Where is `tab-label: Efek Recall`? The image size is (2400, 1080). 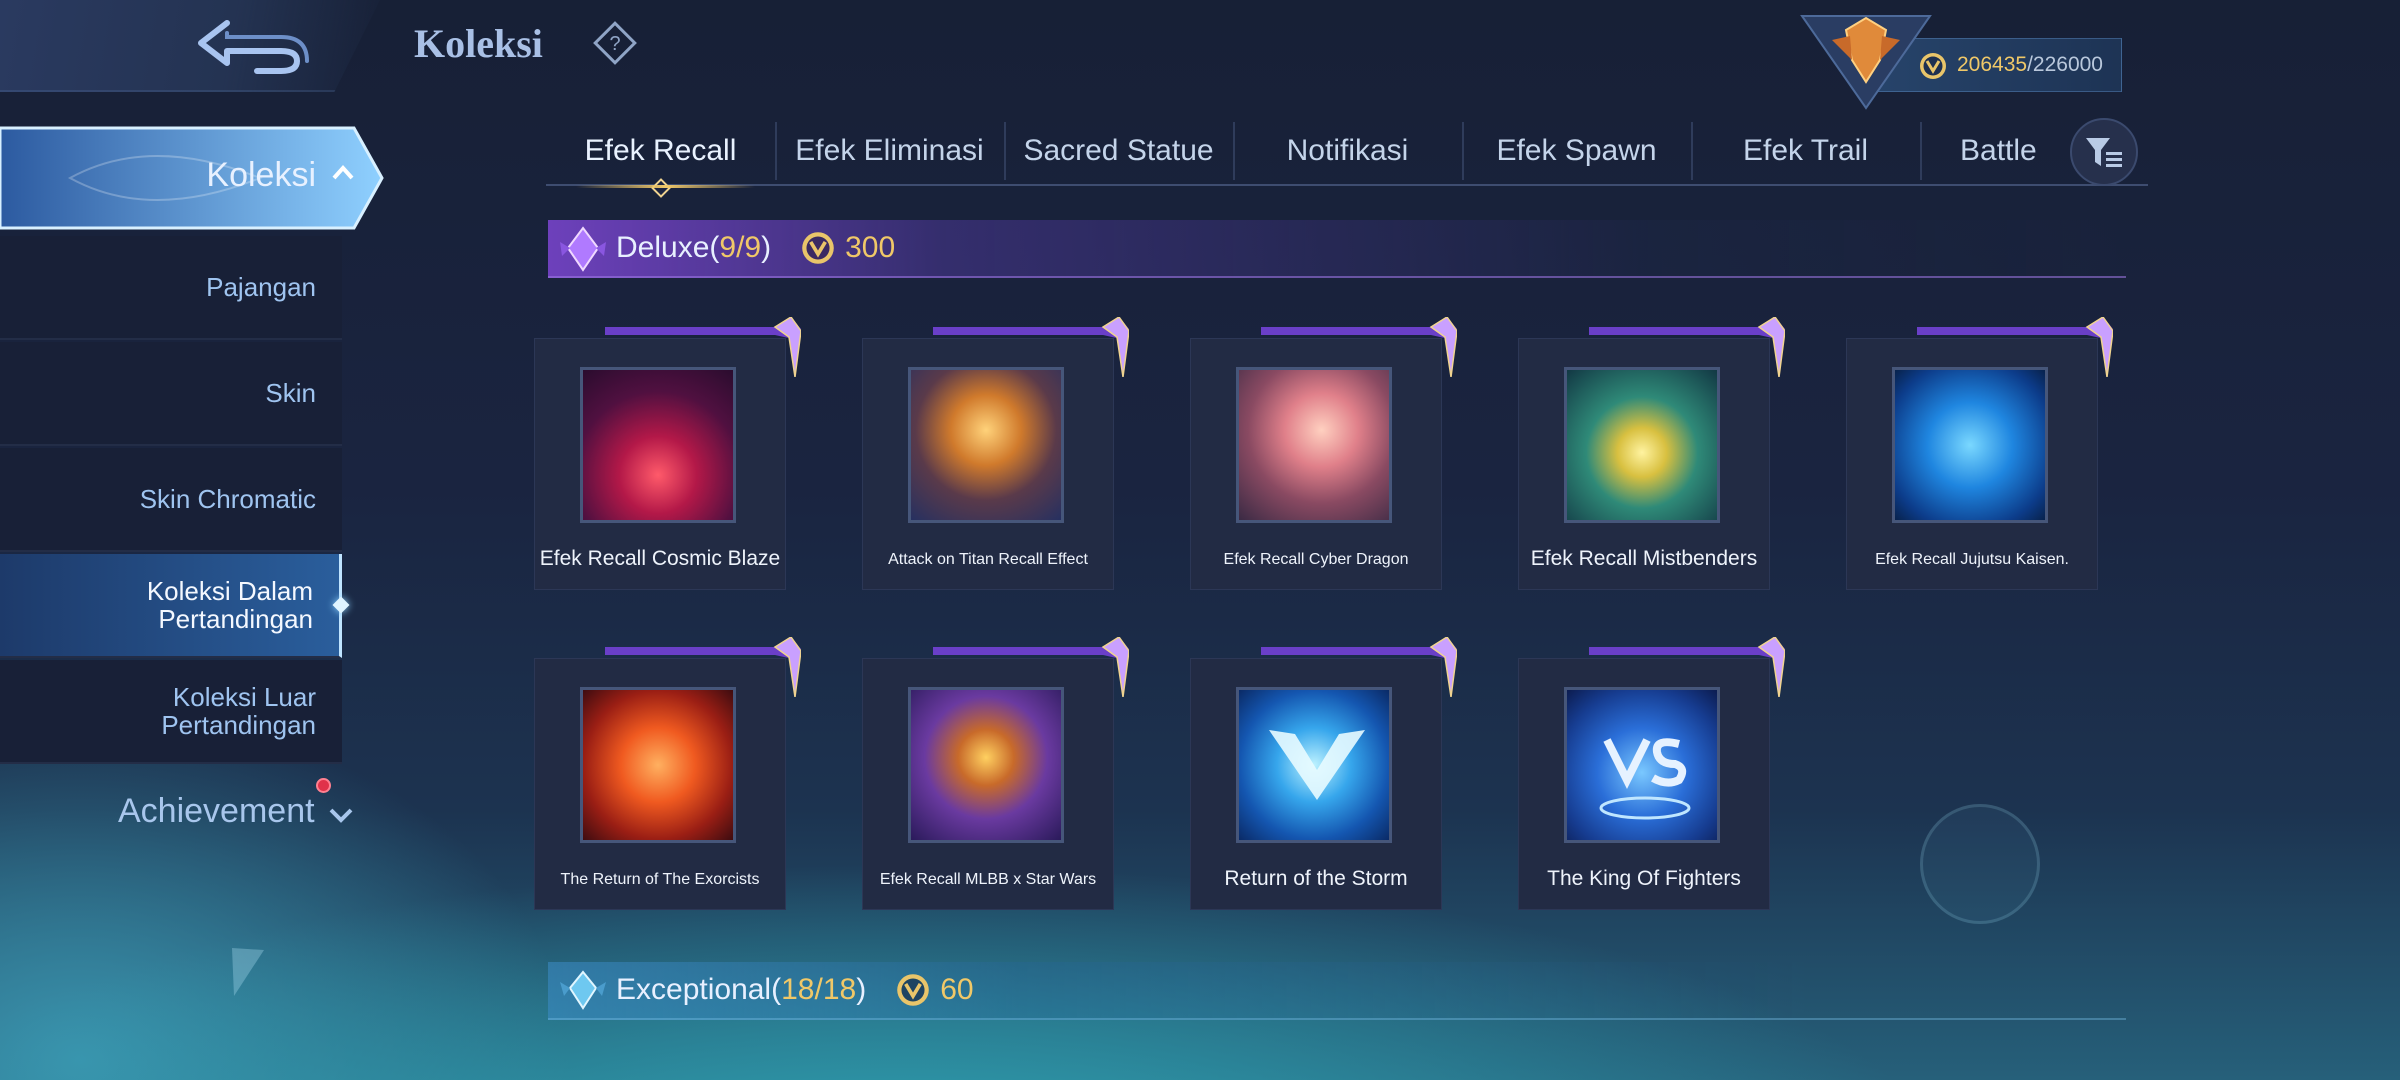
tab-label: Efek Recall is located at coordinates (660, 150).